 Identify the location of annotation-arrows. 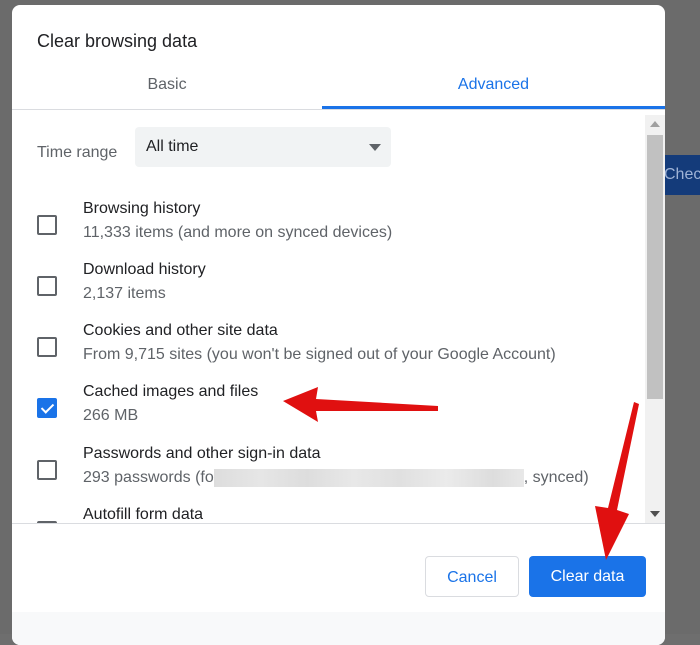
(461, 473).